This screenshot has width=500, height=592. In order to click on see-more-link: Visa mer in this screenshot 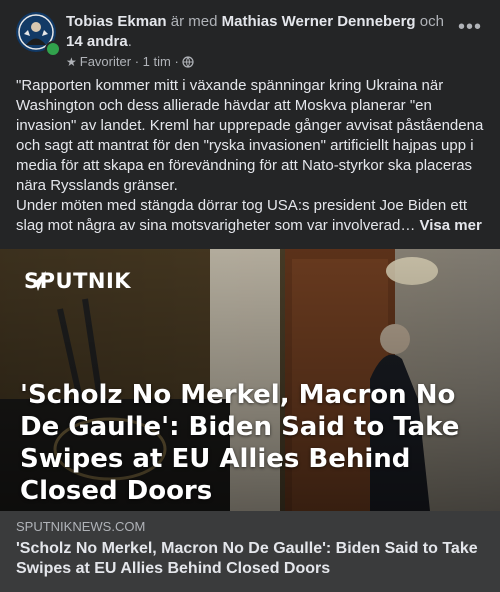, I will do `click(451, 225)`.